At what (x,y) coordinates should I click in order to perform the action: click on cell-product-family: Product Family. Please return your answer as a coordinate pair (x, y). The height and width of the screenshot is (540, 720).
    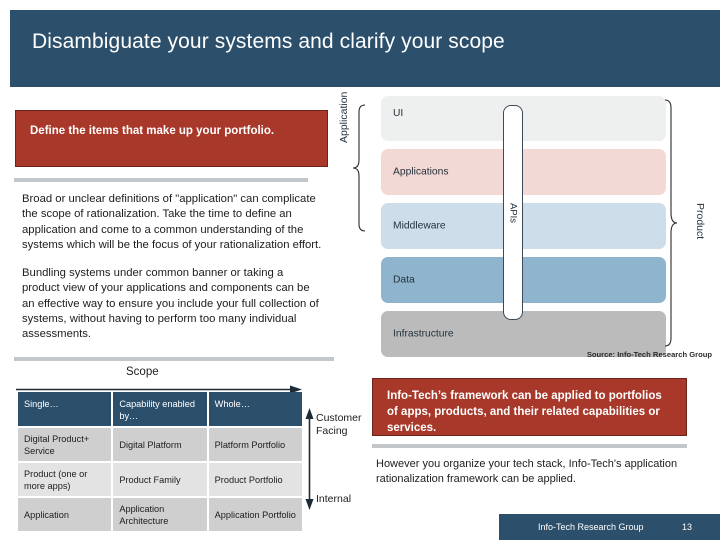
    Looking at the image, I should click on (160, 479).